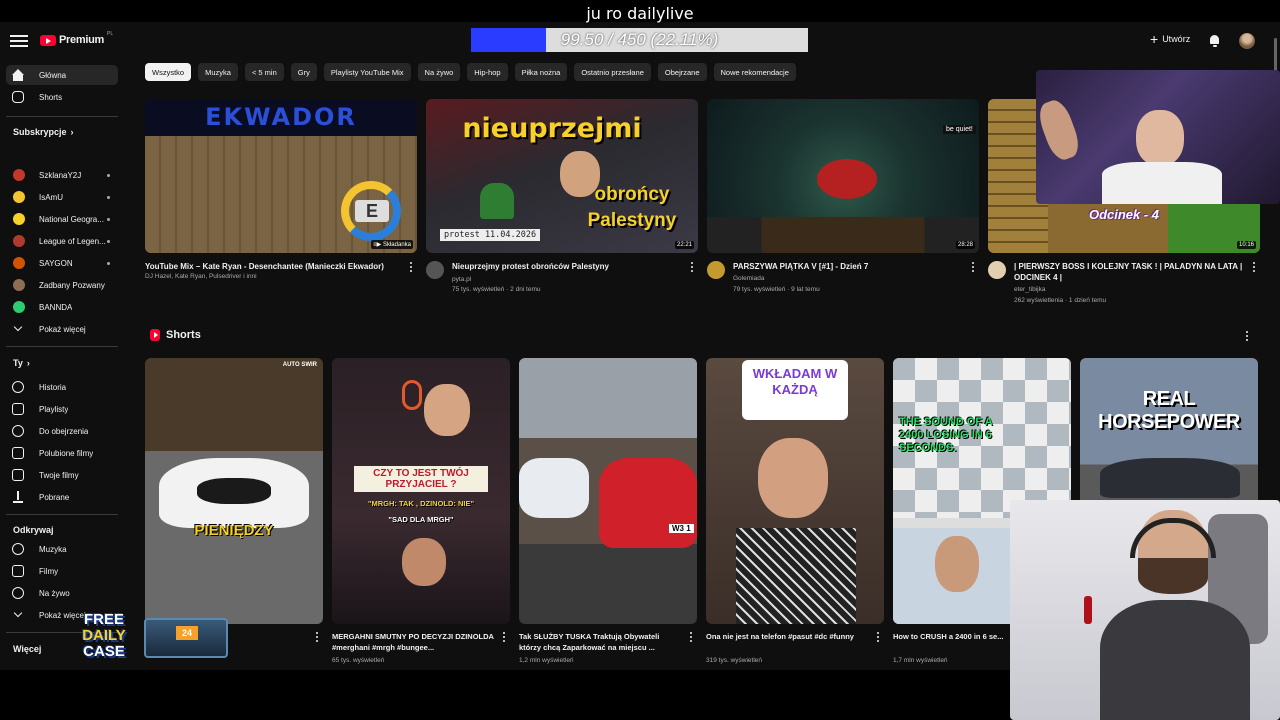 The height and width of the screenshot is (720, 1280). What do you see at coordinates (367, 72) in the screenshot?
I see `filter-chip: Playlisty YouTube Mix` at bounding box center [367, 72].